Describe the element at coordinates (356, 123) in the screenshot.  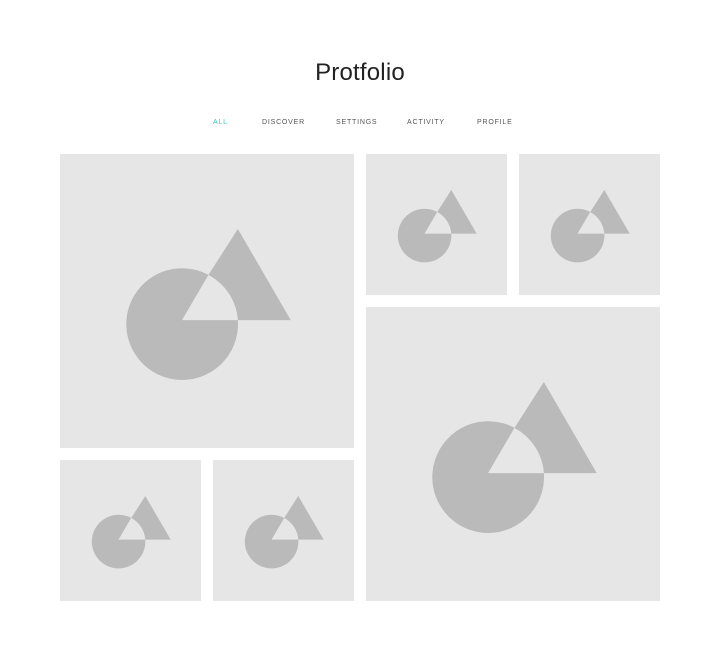
I see `filter-settings: SETTINGS` at that location.